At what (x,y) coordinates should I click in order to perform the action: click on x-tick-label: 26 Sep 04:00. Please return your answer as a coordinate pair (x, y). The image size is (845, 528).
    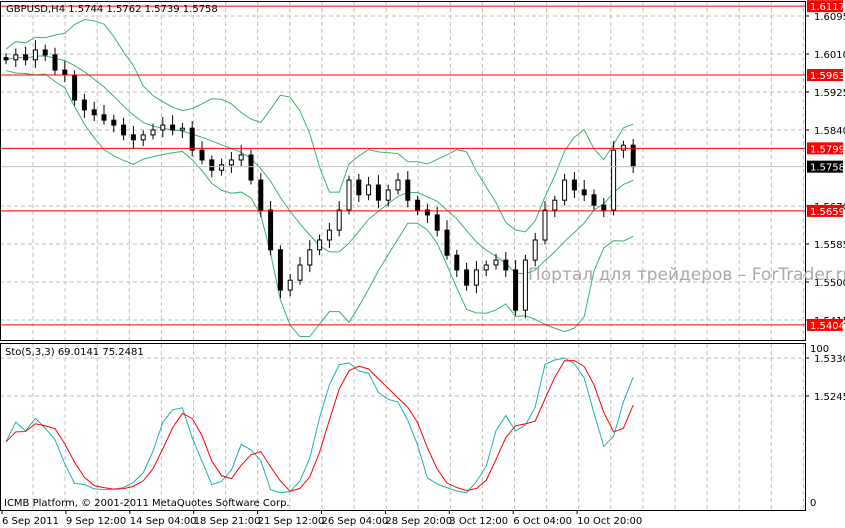
    Looking at the image, I should click on (355, 521).